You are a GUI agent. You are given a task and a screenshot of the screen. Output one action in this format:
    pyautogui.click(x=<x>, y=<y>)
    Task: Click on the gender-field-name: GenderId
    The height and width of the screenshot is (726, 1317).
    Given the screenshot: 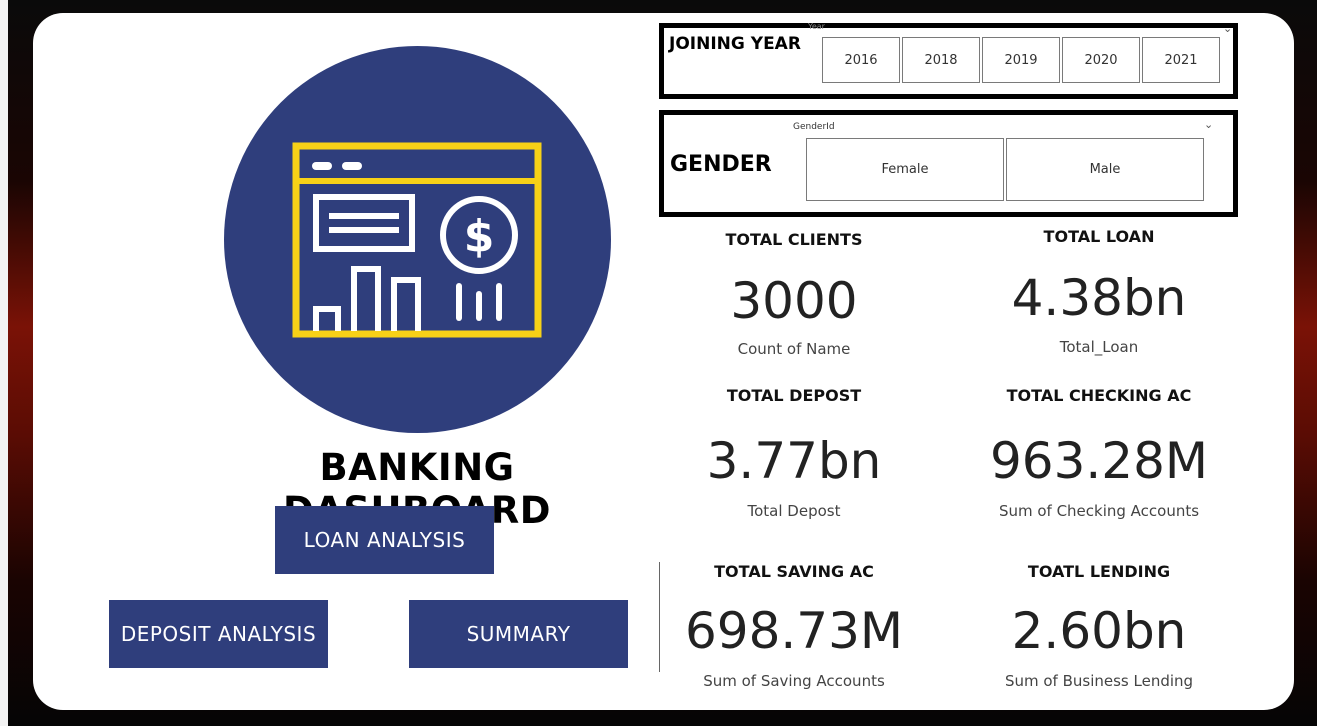 What is the action you would take?
    pyautogui.click(x=814, y=127)
    